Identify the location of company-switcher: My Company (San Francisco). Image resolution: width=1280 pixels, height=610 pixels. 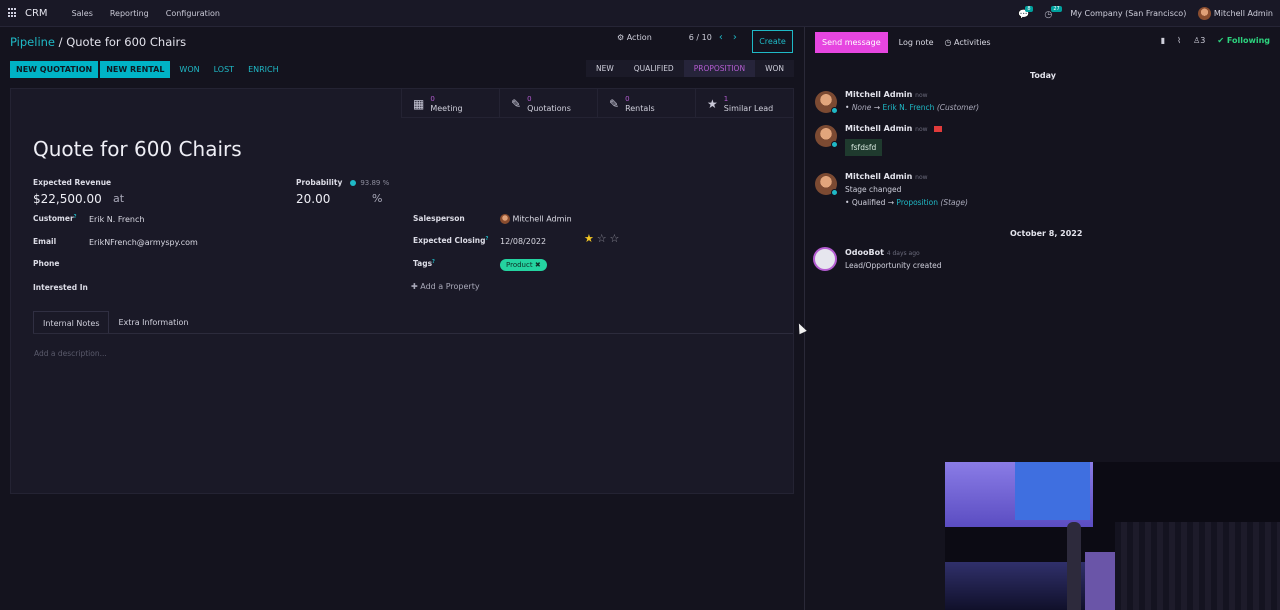
(1128, 13).